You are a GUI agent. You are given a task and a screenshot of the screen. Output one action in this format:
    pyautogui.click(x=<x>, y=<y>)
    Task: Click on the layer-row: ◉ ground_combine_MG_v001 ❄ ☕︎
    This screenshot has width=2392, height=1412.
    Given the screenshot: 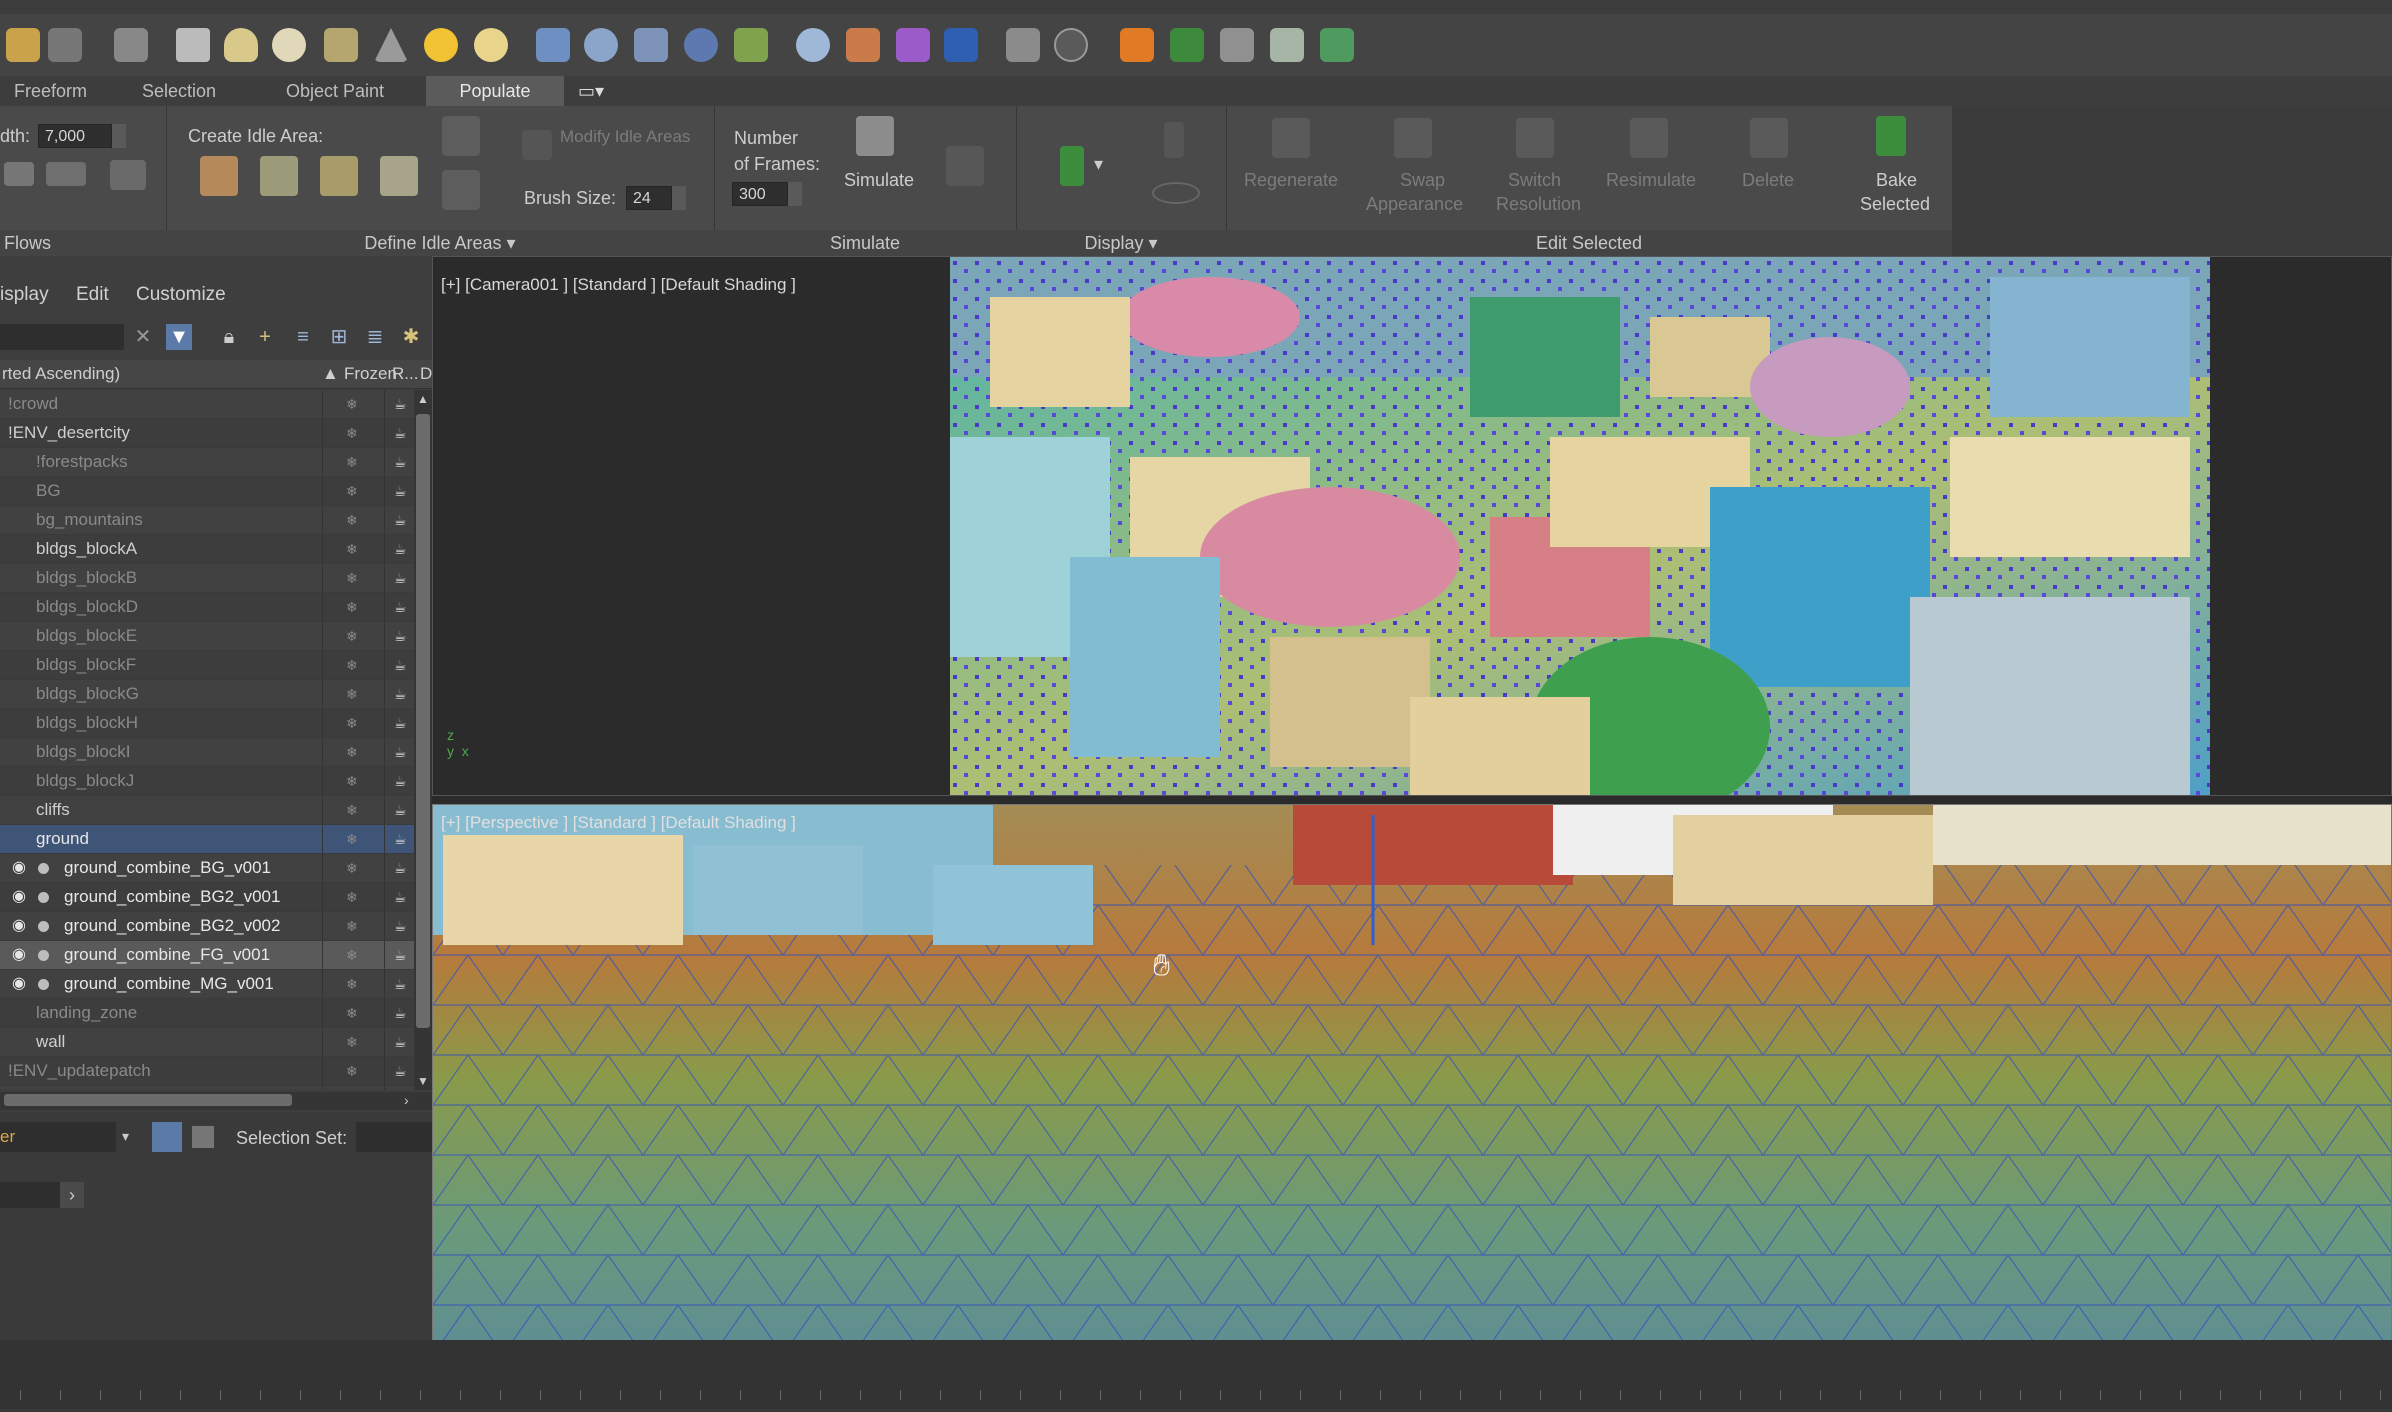 What is the action you would take?
    pyautogui.click(x=207, y=984)
    